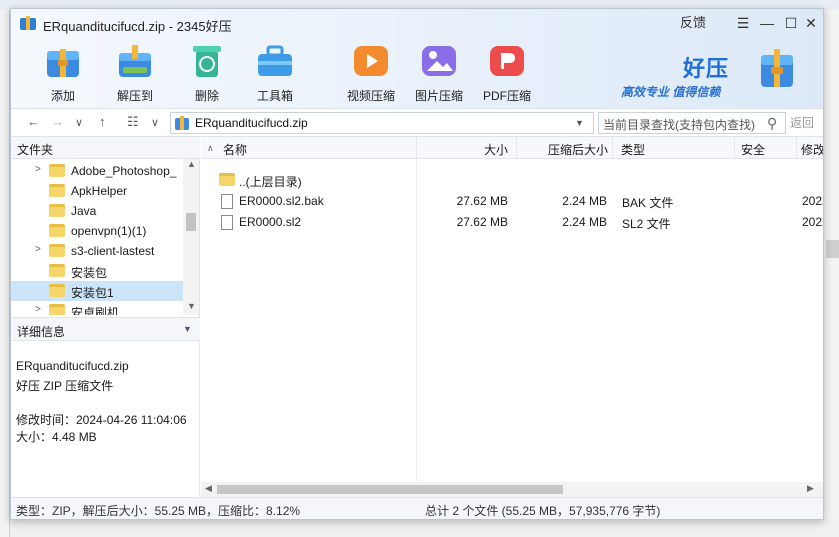 The width and height of the screenshot is (839, 537). Describe the element at coordinates (97, 171) in the screenshot. I see `tree-item-adobe-photoshop: > Adobe_Photoshop_` at that location.